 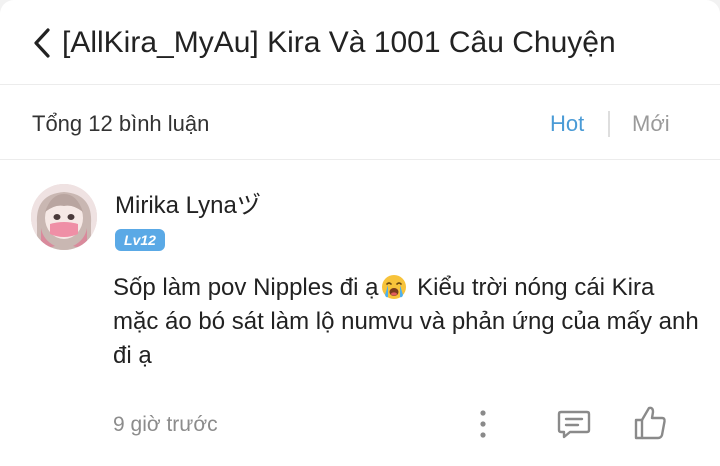 I want to click on chevron-left-icon, so click(x=42, y=43).